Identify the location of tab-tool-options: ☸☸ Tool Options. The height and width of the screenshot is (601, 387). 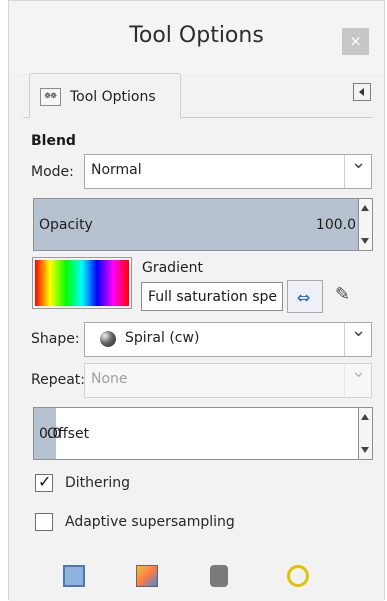
(105, 95).